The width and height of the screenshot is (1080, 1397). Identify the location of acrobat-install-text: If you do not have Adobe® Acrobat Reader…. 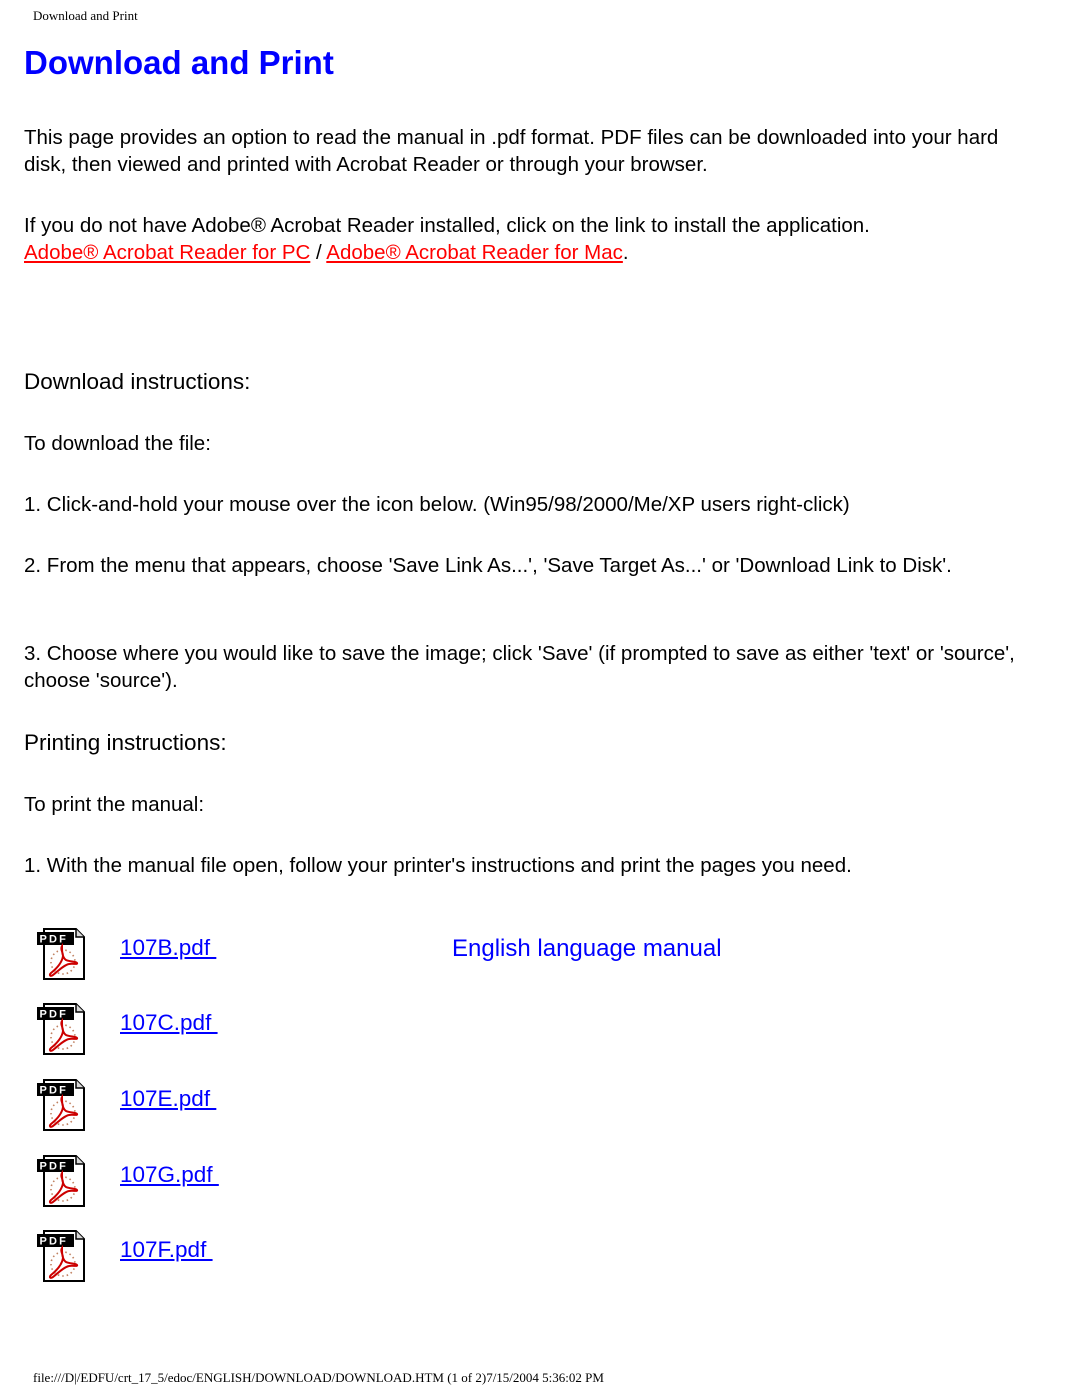
(447, 225).